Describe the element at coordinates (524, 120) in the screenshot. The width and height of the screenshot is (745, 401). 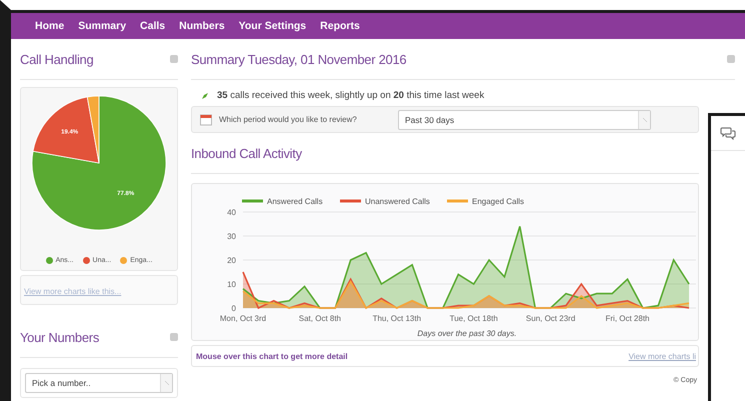
I see `period-select: Past 30 days` at that location.